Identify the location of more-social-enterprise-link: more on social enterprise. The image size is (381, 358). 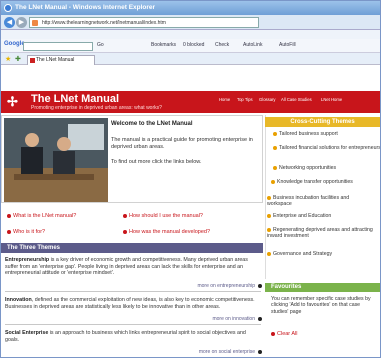
(230, 352).